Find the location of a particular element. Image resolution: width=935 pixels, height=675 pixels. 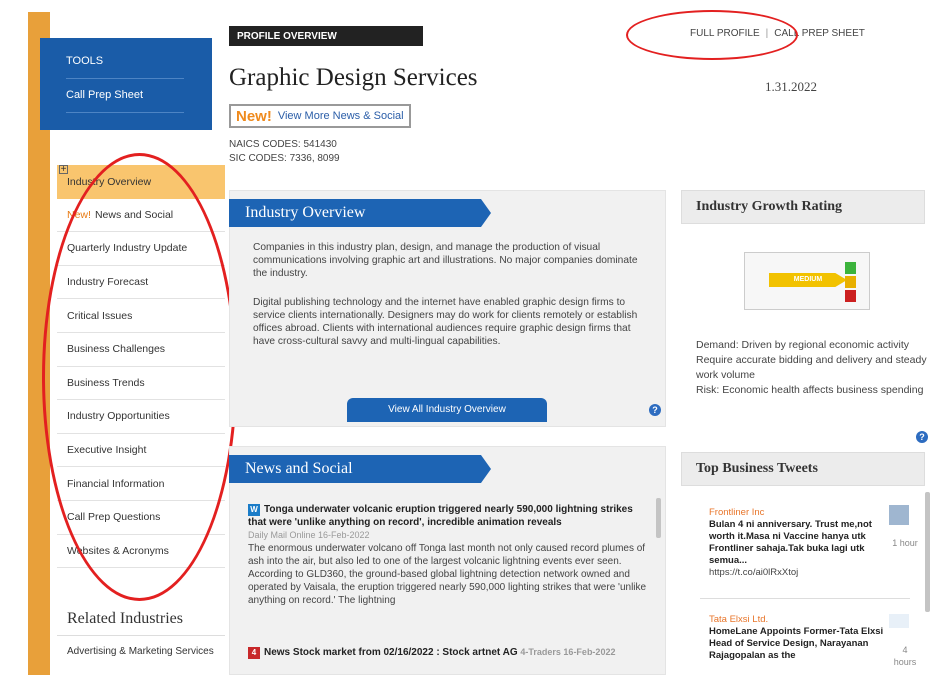

tweets-scrollbar is located at coordinates (927, 552).